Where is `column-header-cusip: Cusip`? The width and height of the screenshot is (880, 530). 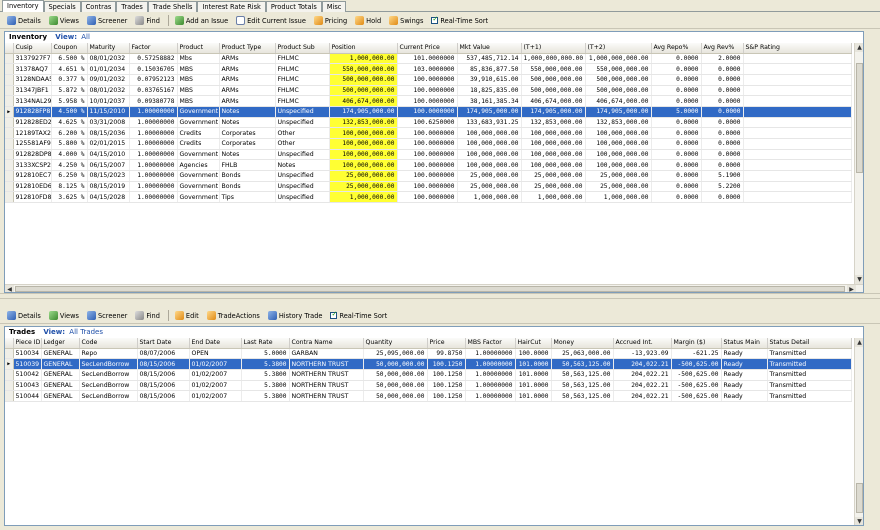 column-header-cusip: Cusip is located at coordinates (32, 48).